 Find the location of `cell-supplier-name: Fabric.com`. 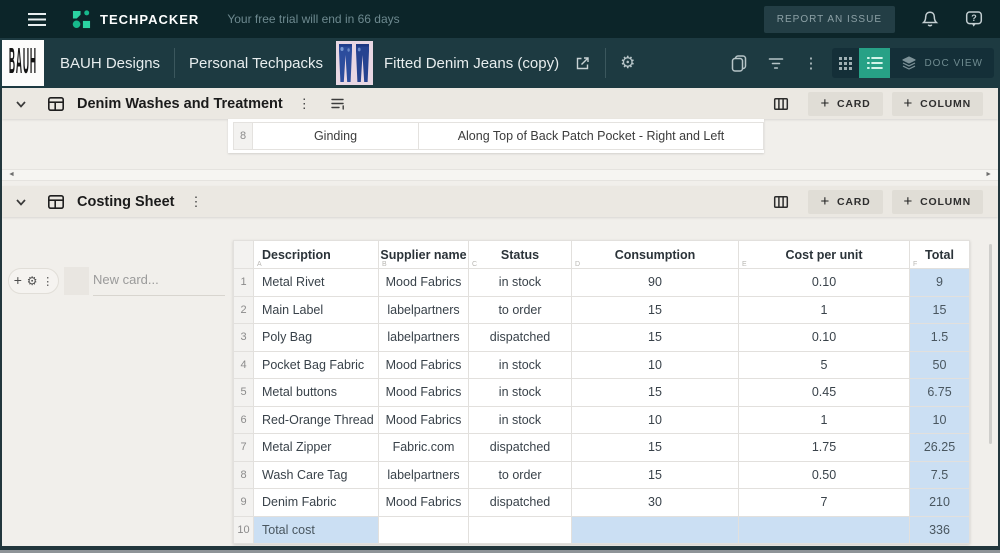

cell-supplier-name: Fabric.com is located at coordinates (423, 447).